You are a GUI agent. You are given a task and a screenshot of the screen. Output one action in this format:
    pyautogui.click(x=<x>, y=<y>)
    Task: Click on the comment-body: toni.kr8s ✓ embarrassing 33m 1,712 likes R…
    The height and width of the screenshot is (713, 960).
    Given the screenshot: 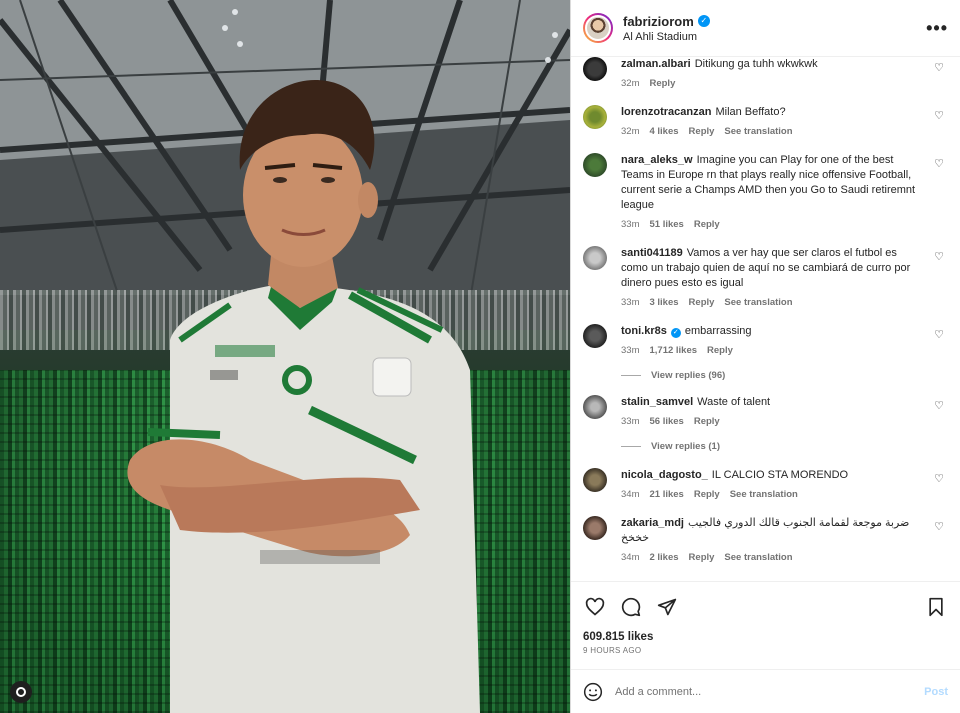 What is the action you would take?
    pyautogui.click(x=782, y=340)
    